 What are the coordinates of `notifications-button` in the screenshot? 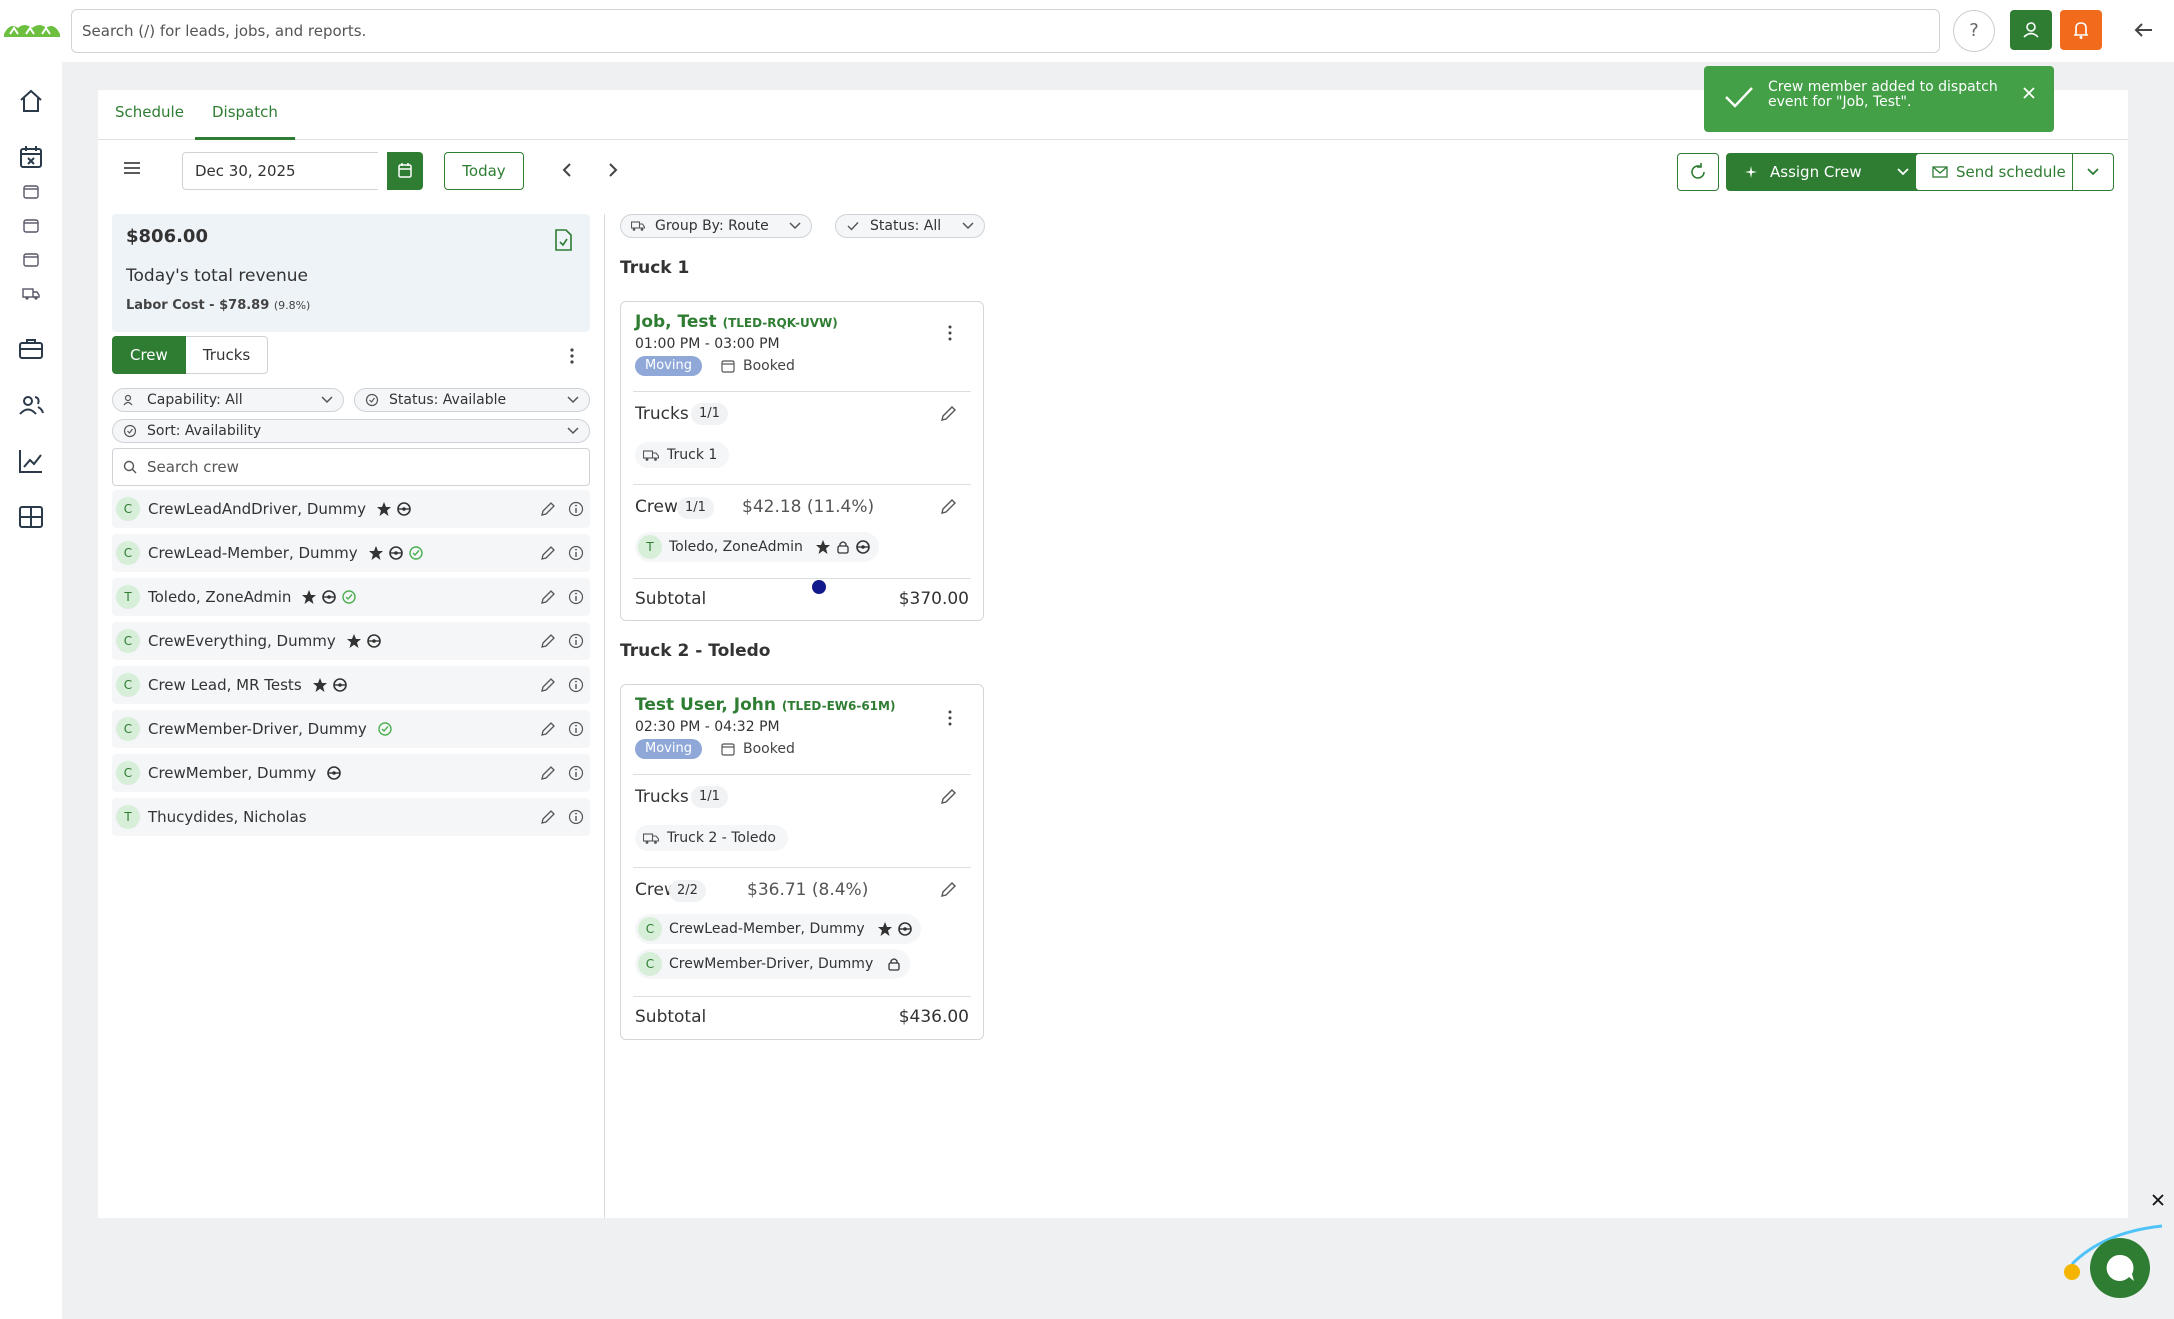 It's located at (2081, 30).